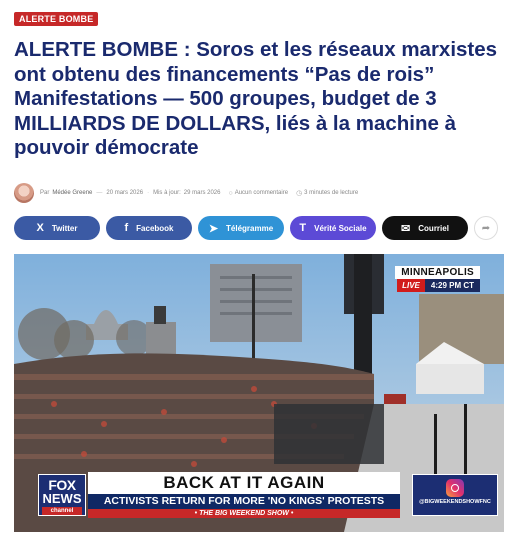  Describe the element at coordinates (126, 228) in the screenshot. I see `facebook-icon: f` at that location.